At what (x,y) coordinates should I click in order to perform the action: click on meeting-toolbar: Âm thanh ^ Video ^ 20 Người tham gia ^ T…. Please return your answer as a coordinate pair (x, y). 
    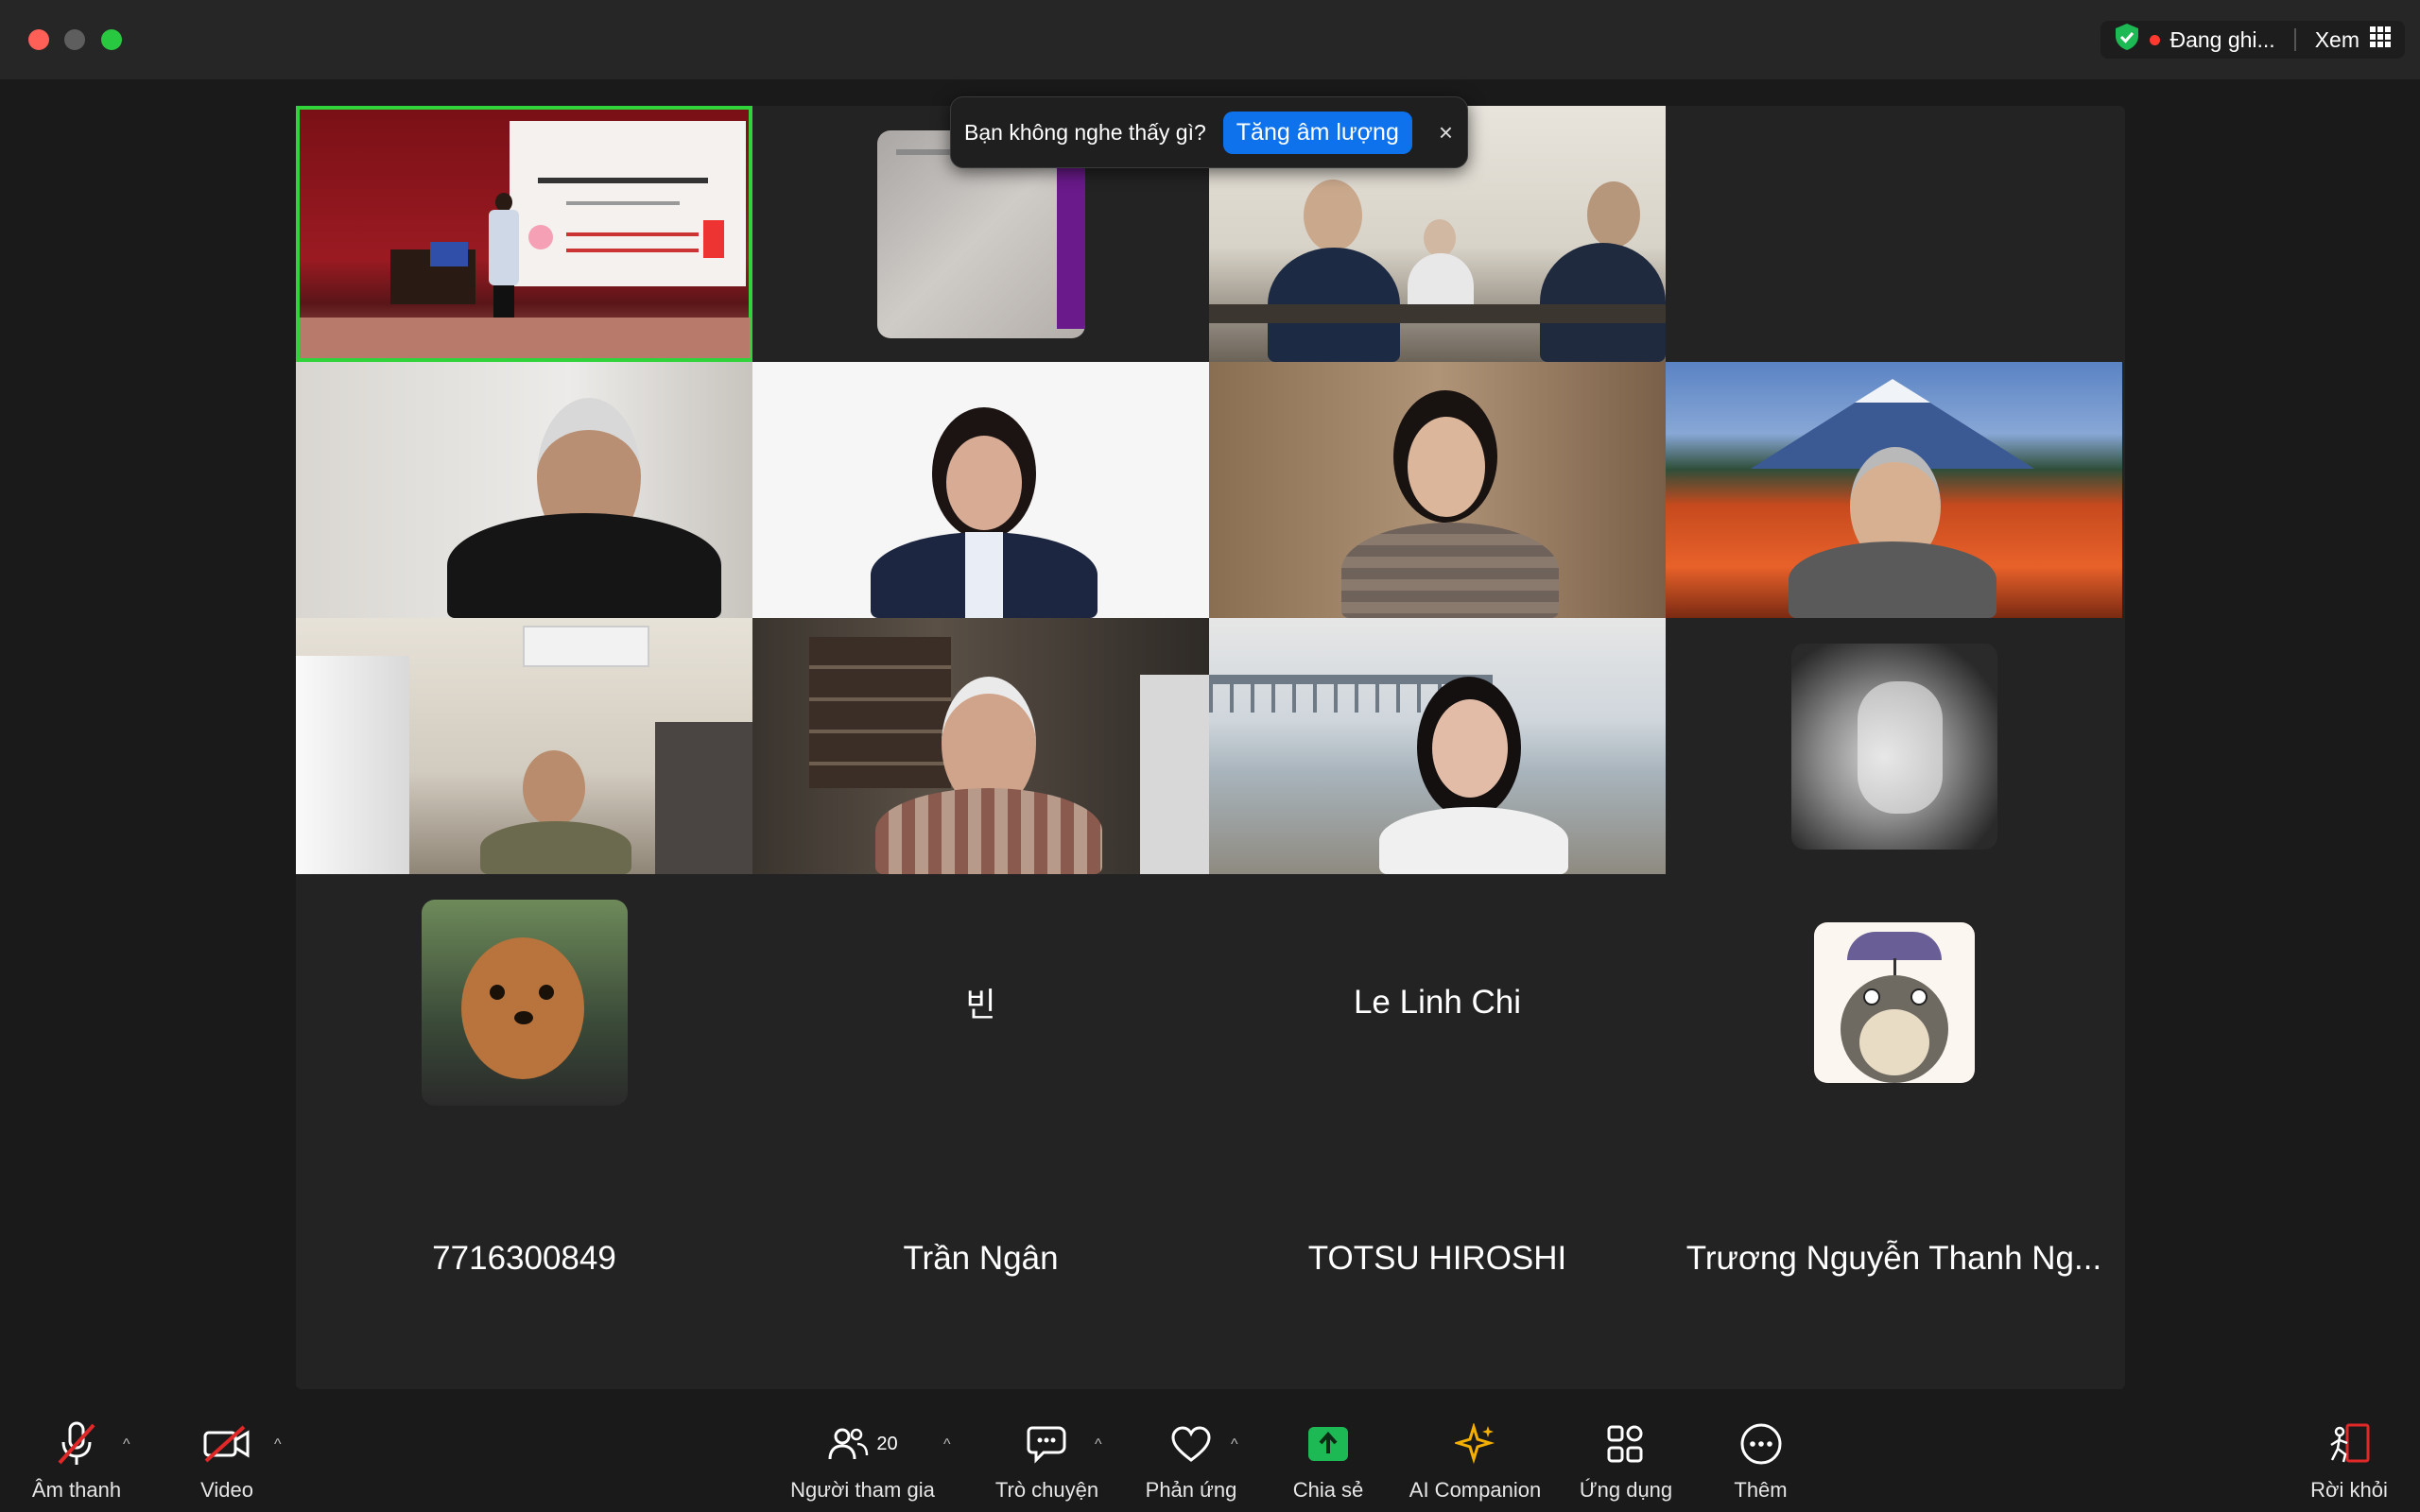
    Looking at the image, I should click on (1210, 1460).